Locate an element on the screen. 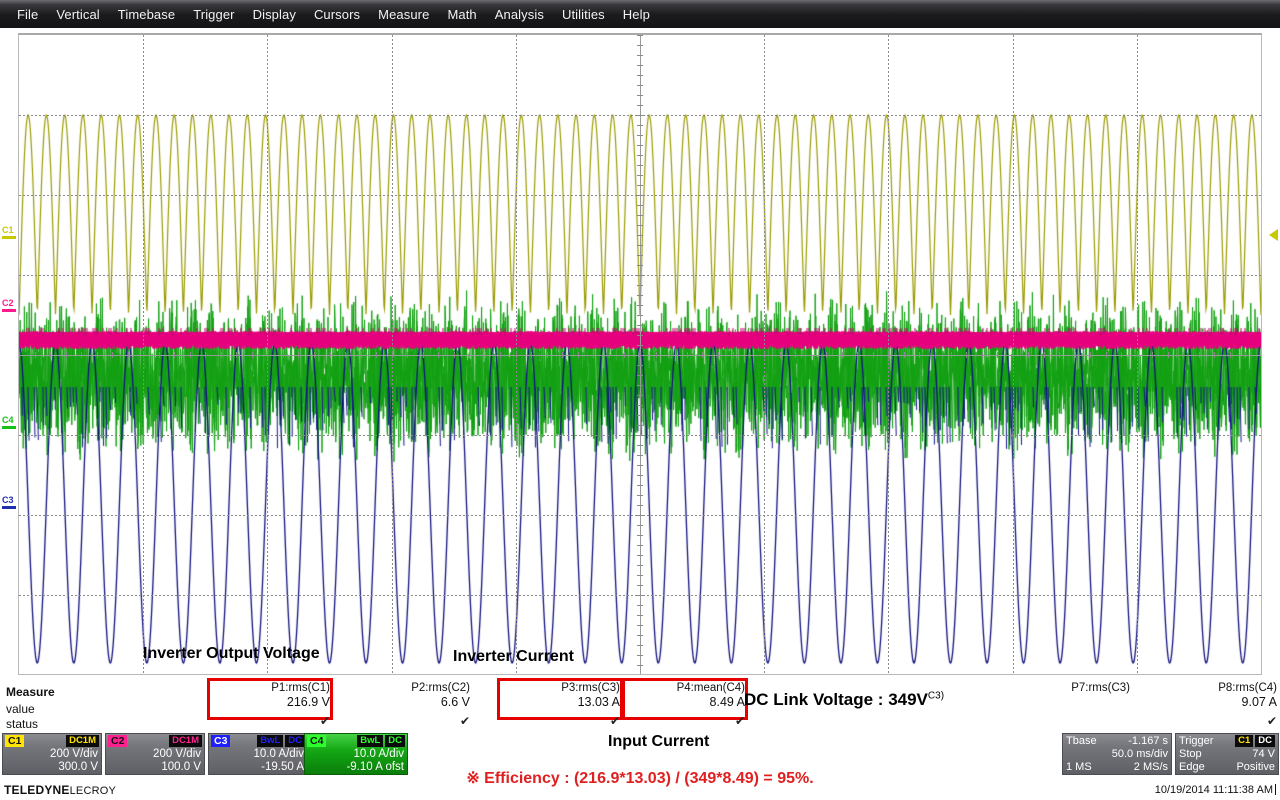 The width and height of the screenshot is (1280, 800). measure-parameter-name: P2:rms(C2) is located at coordinates (440, 688).